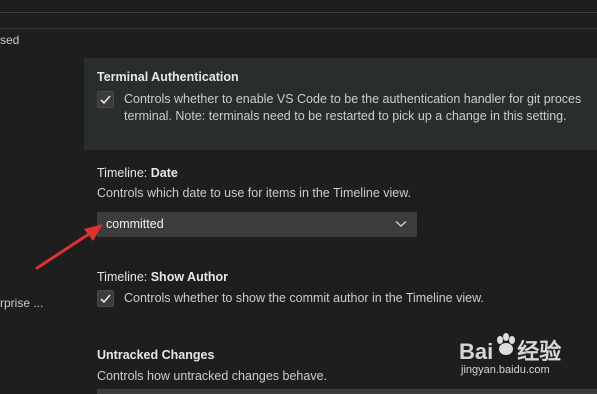  Describe the element at coordinates (506, 344) in the screenshot. I see `baidu-paw-icon` at that location.